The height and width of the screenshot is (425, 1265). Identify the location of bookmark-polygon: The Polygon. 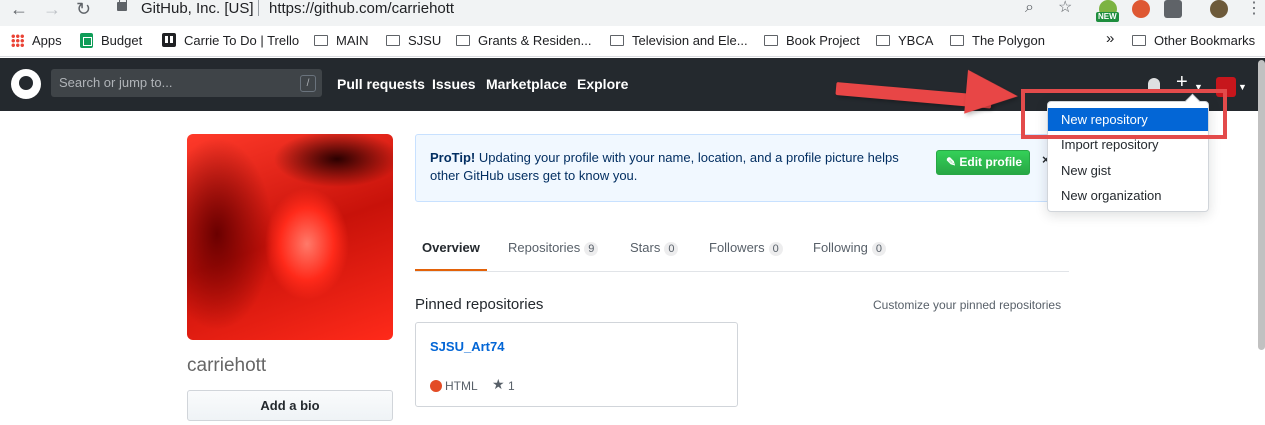
(997, 41).